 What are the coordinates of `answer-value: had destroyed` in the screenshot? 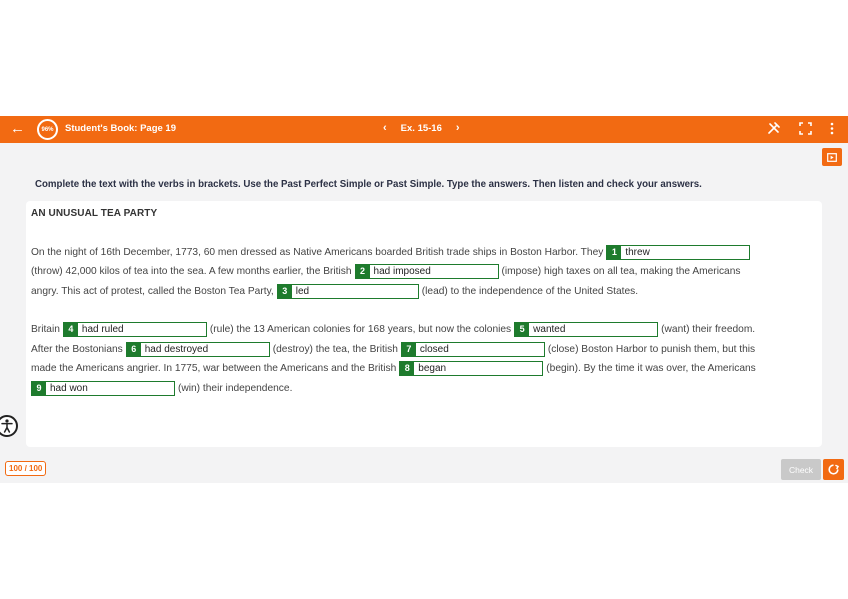 It's located at (176, 349).